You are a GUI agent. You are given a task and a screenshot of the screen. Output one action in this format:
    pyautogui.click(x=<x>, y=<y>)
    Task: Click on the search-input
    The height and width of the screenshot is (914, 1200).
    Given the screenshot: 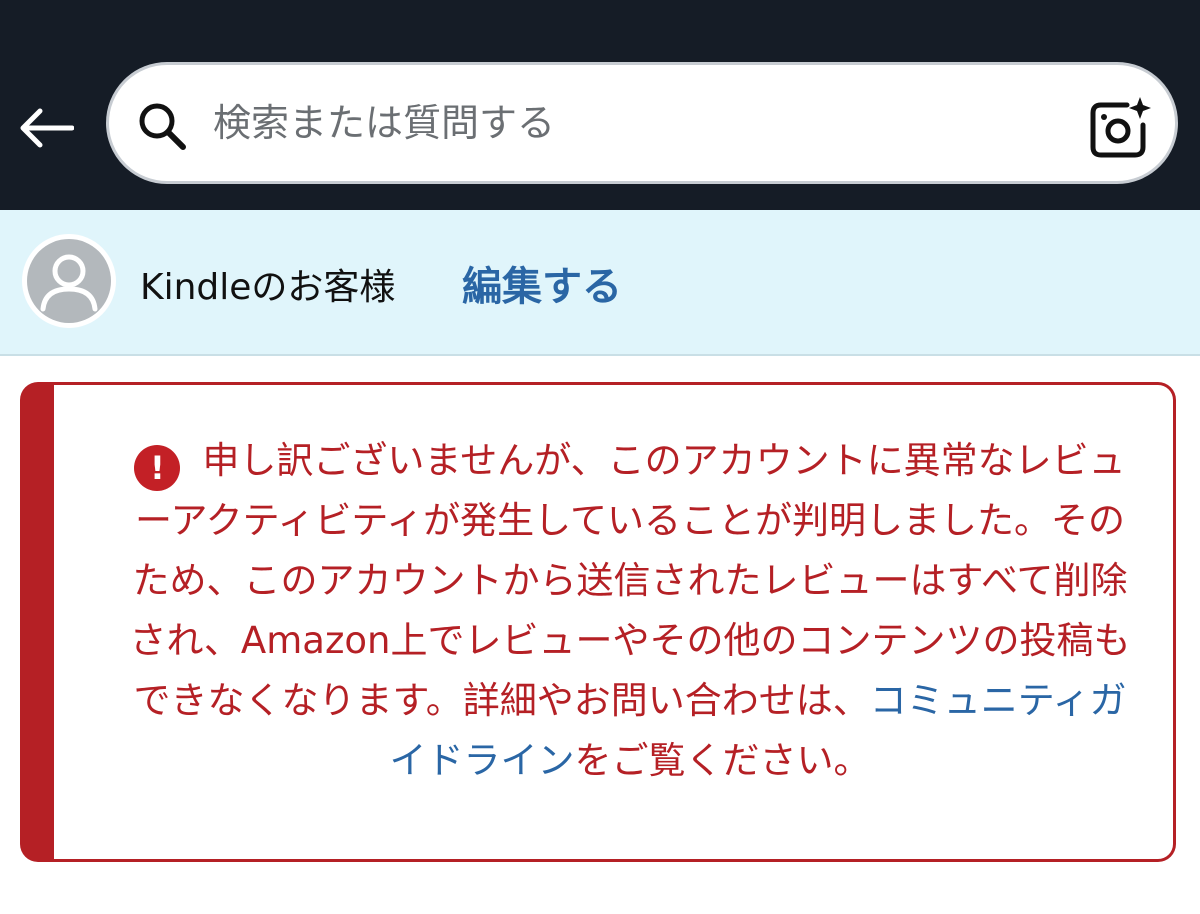 What is the action you would take?
    pyautogui.click(x=638, y=123)
    